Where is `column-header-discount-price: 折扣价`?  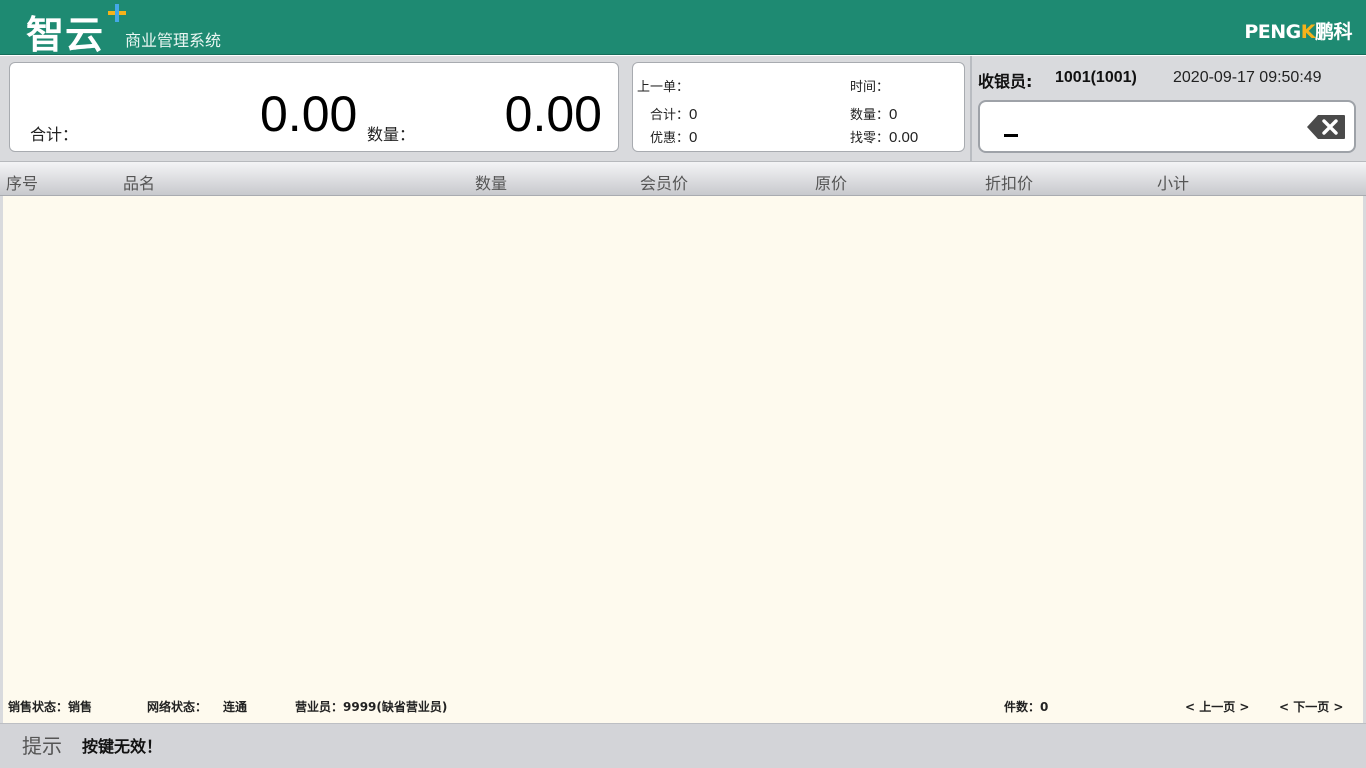
column-header-discount-price: 折扣价 is located at coordinates (1009, 182).